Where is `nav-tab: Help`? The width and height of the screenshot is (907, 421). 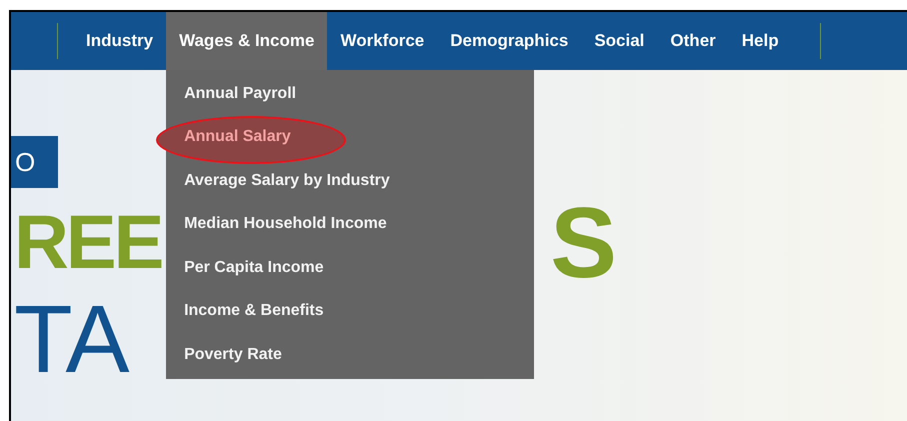 nav-tab: Help is located at coordinates (760, 41).